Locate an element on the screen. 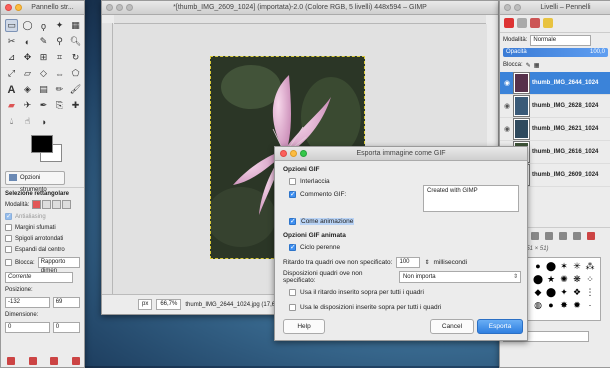 This screenshot has height=368, width=610. anchor-layer-icon is located at coordinates (576, 236).